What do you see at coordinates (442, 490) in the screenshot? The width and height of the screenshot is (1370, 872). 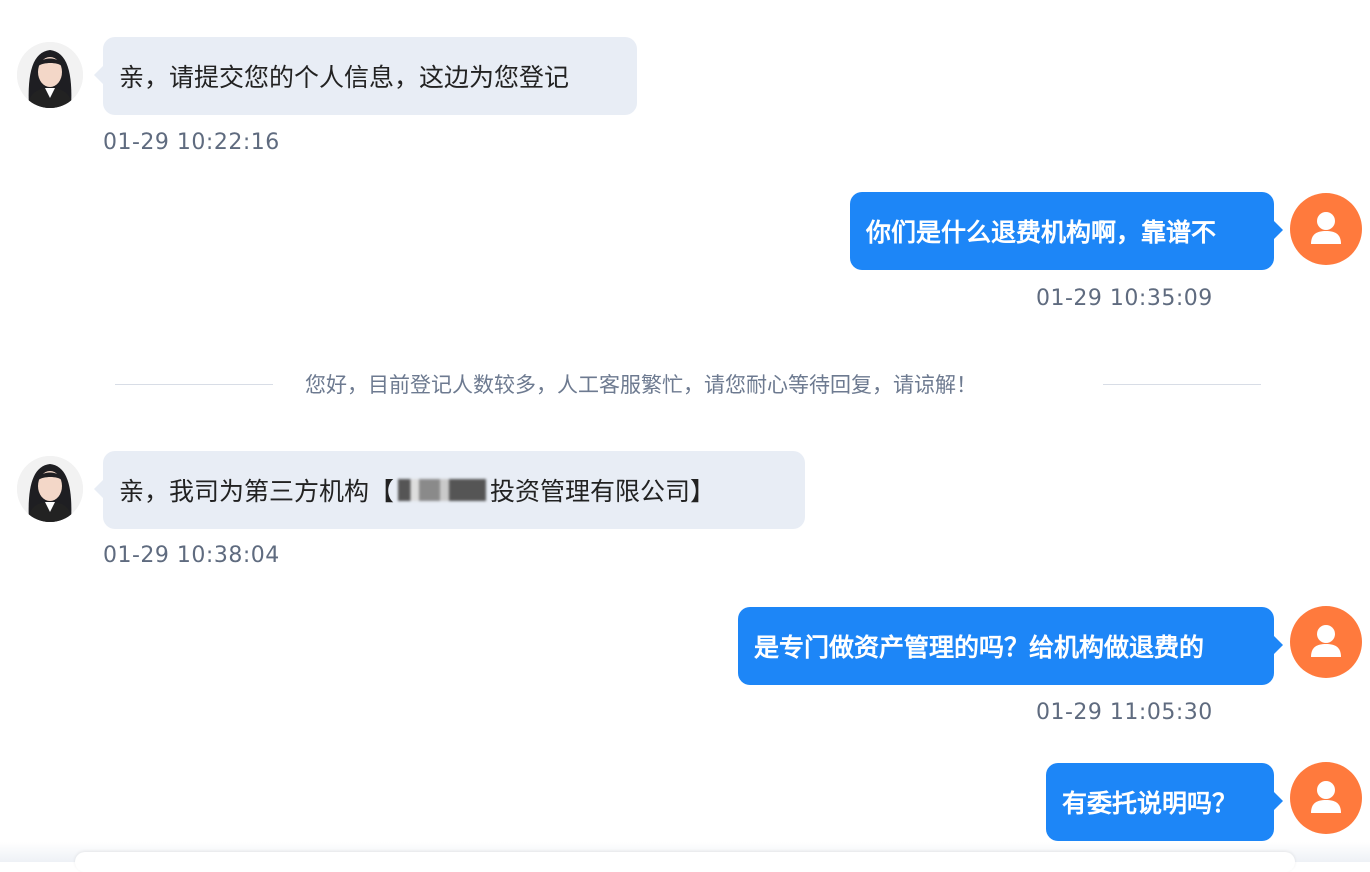 I see `redacted-text-blur` at bounding box center [442, 490].